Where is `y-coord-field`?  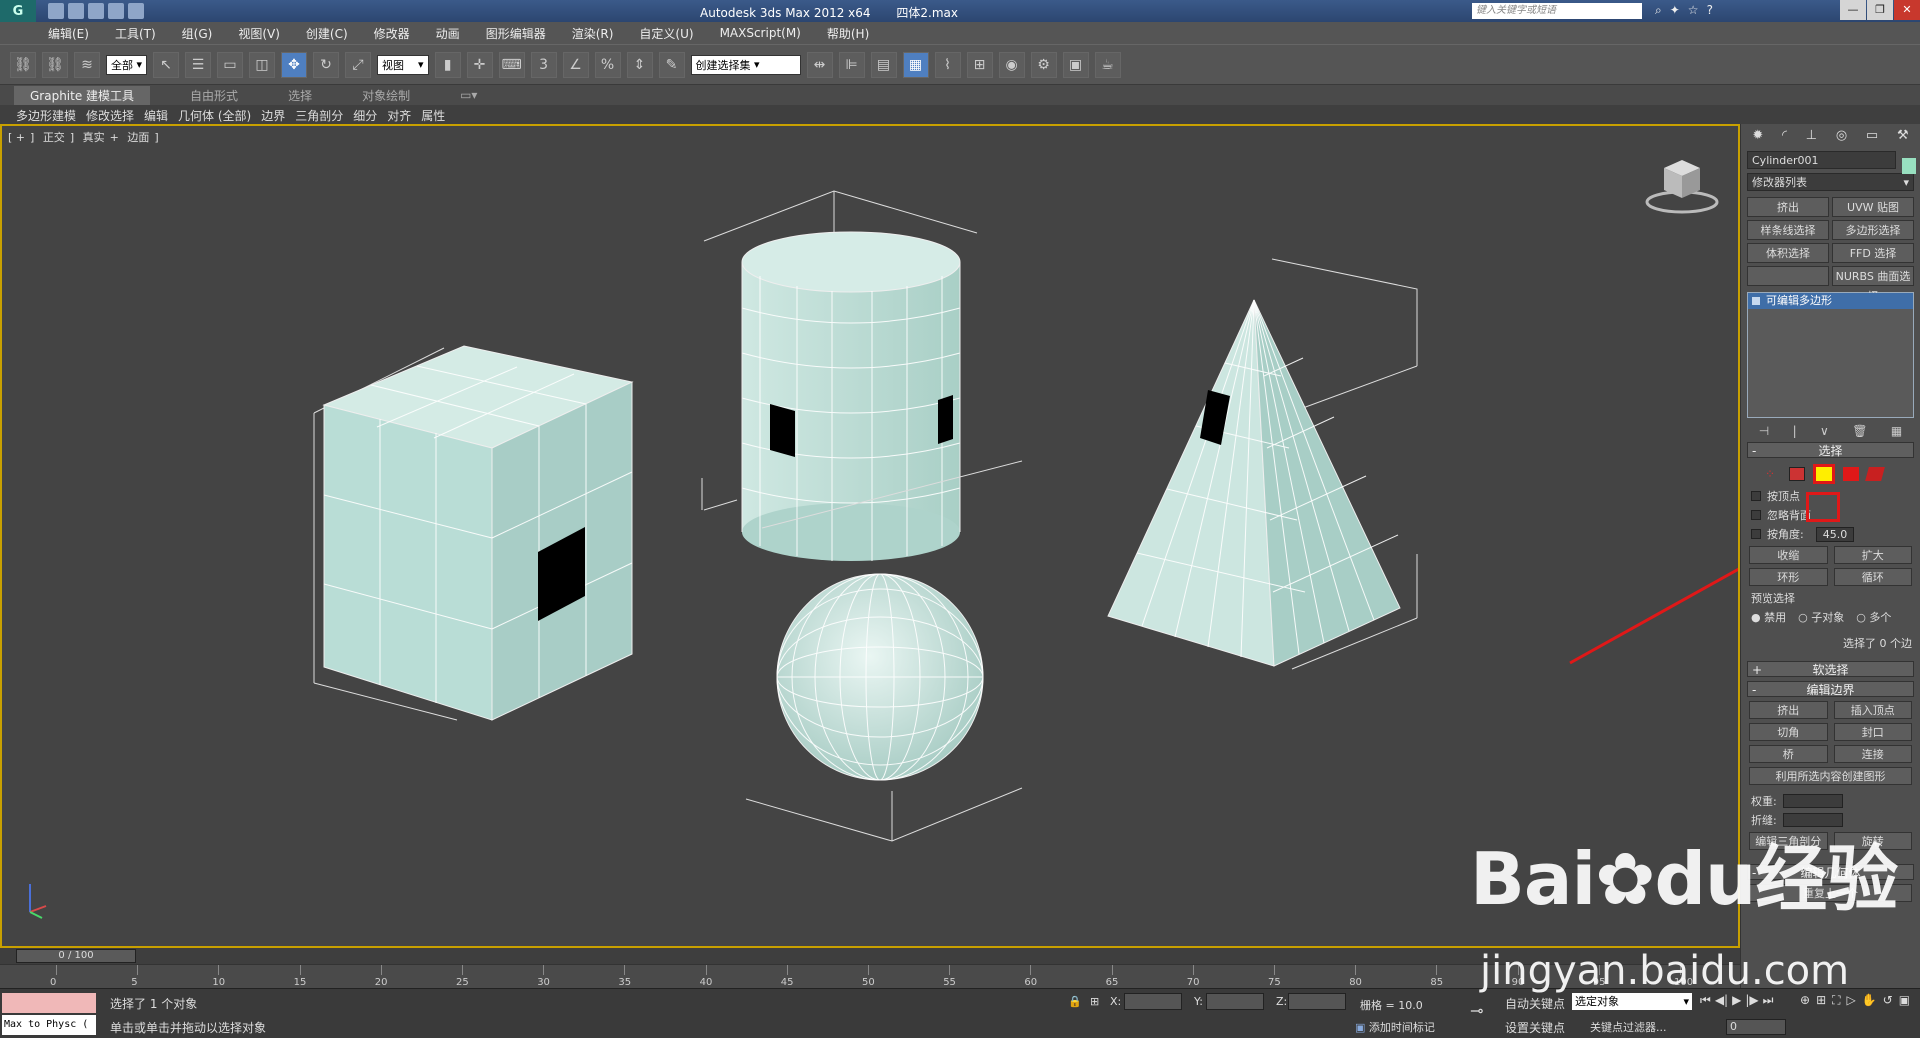 y-coord-field is located at coordinates (1235, 1001).